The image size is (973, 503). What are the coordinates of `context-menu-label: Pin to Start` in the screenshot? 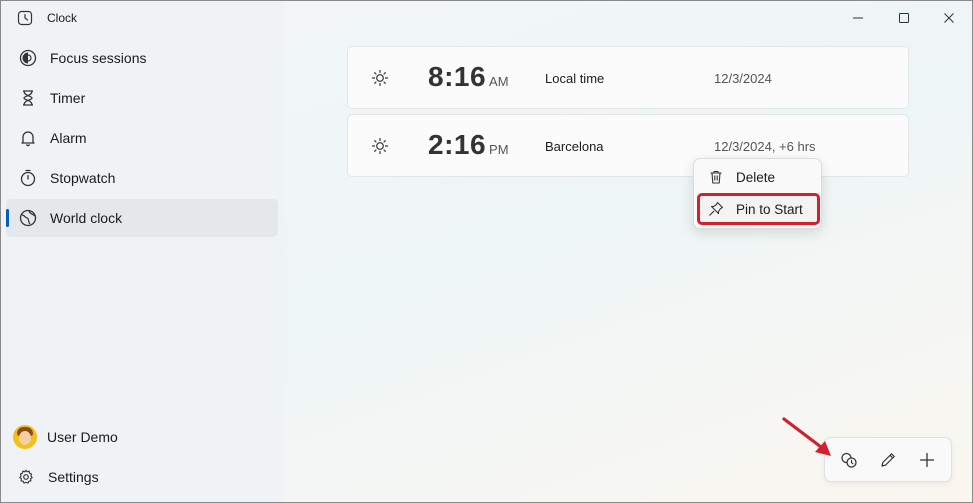 It's located at (769, 209).